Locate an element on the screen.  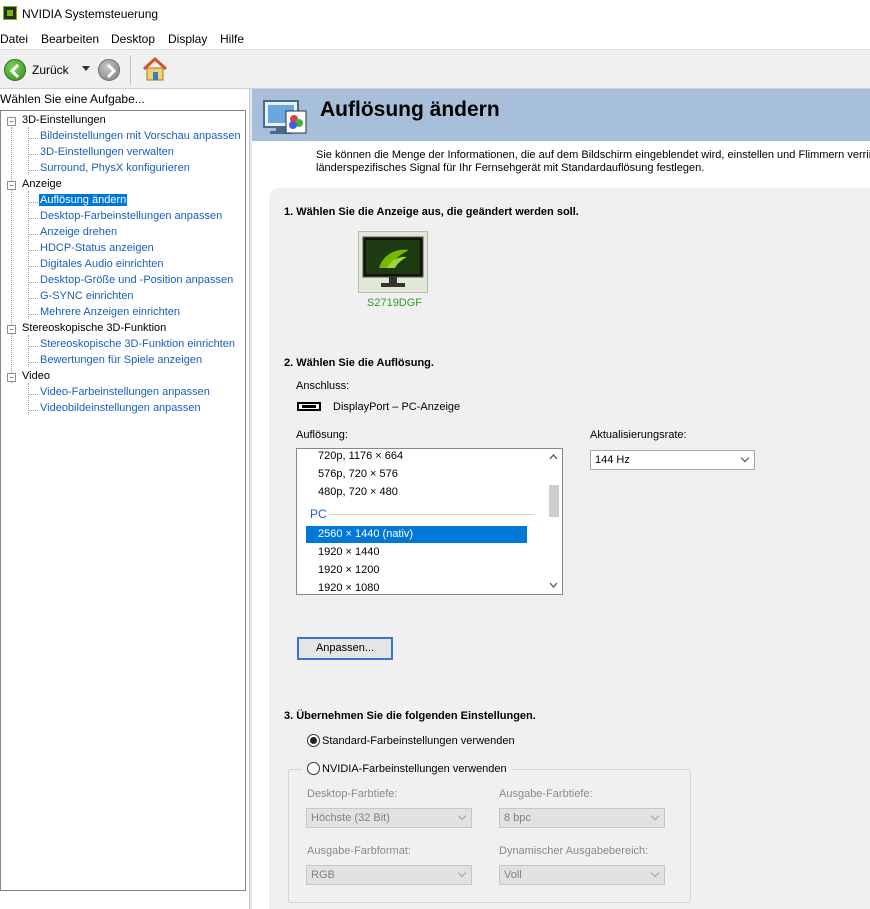
resolution-option: 480p, 720 × 480 is located at coordinates (358, 492).